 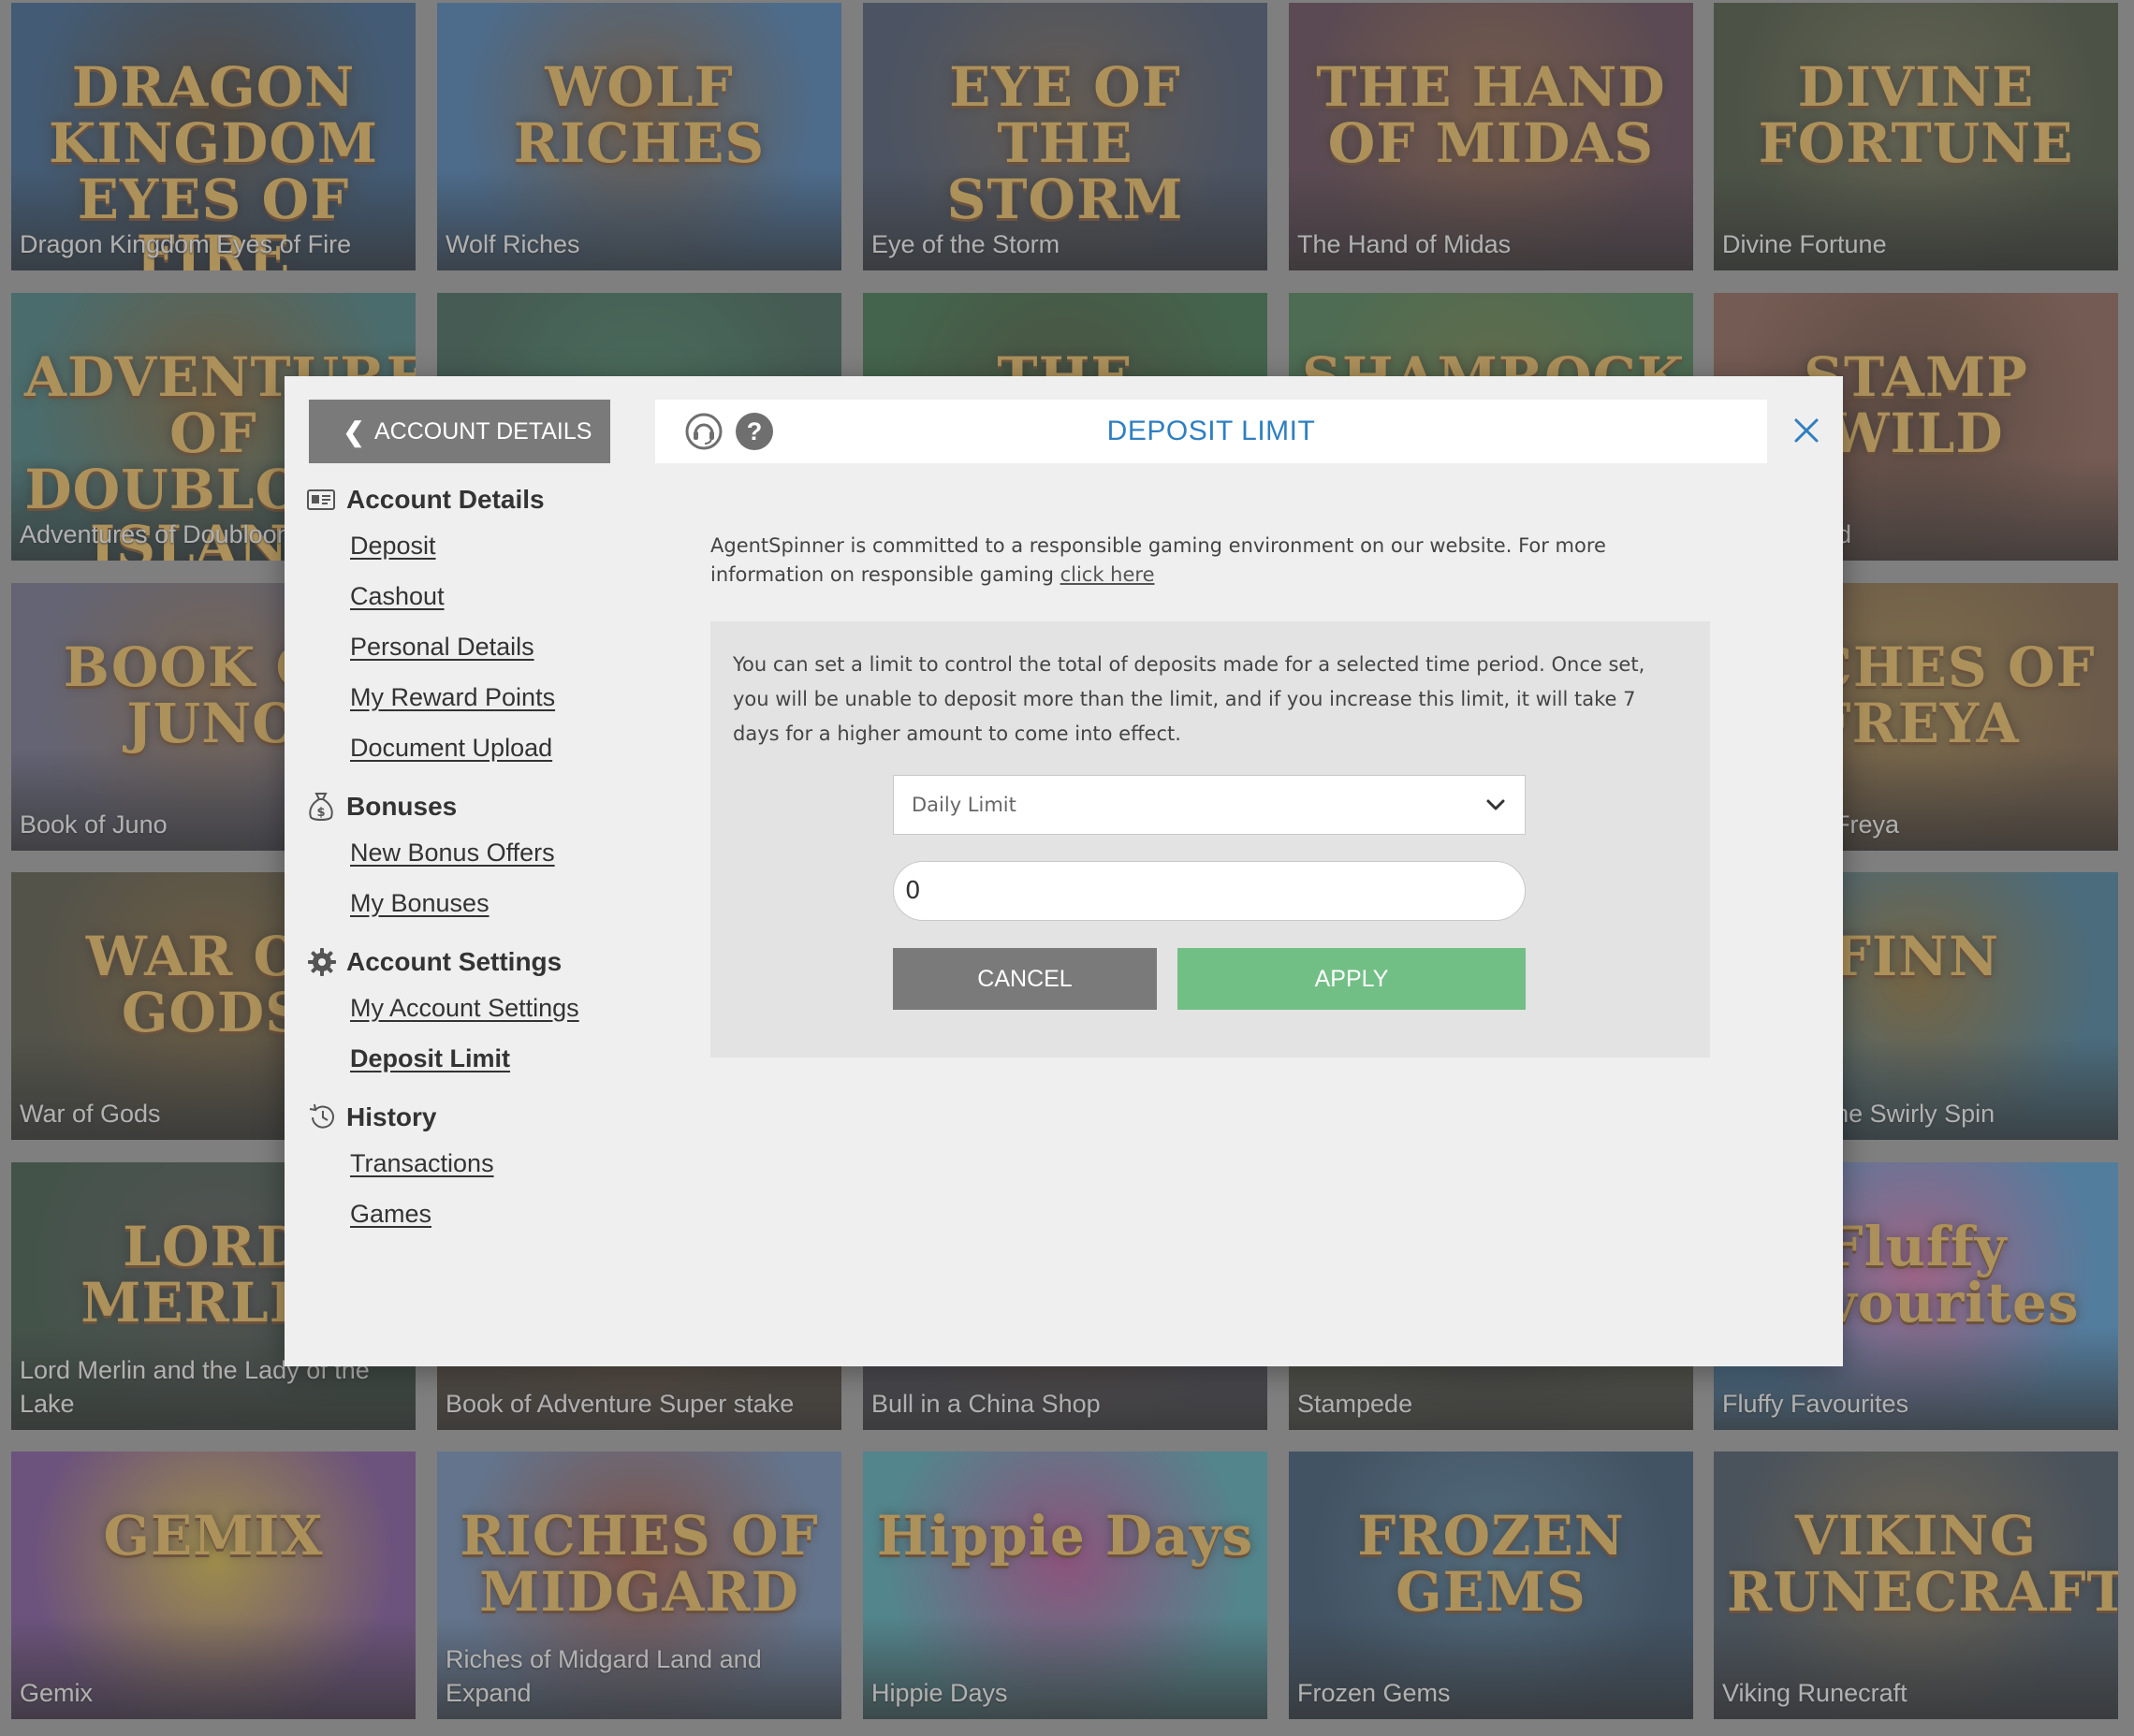 What do you see at coordinates (497, 1214) in the screenshot?
I see `nav-link-games: Games` at bounding box center [497, 1214].